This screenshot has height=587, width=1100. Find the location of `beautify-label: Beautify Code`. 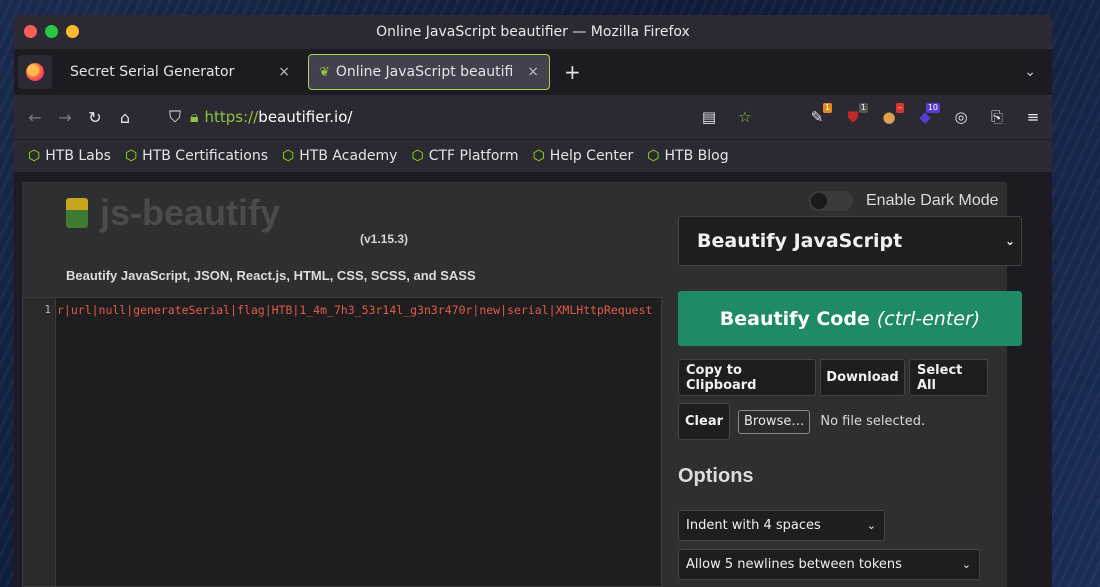

beautify-label: Beautify Code is located at coordinates (794, 318).